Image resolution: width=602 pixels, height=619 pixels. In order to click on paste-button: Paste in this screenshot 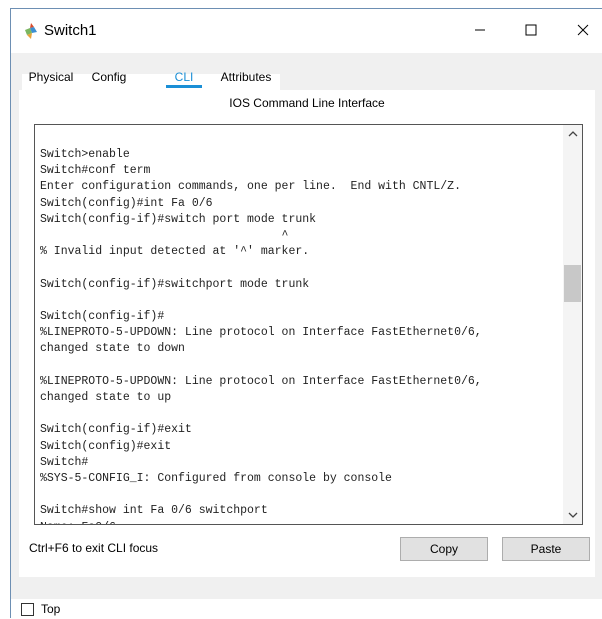, I will do `click(546, 549)`.